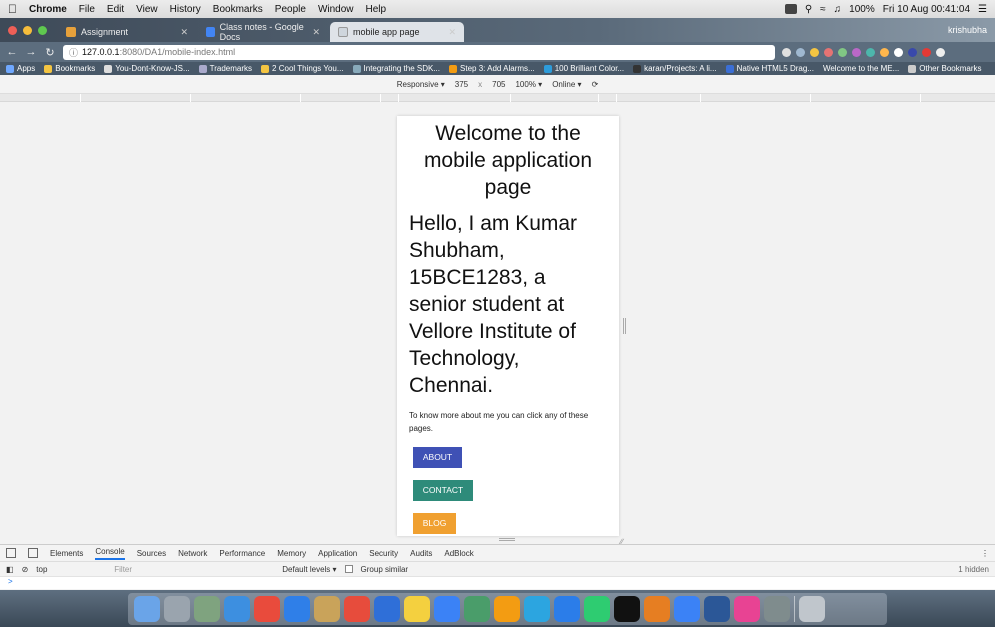  Describe the element at coordinates (823, 9) in the screenshot. I see `wifi-icon: ≈` at that location.